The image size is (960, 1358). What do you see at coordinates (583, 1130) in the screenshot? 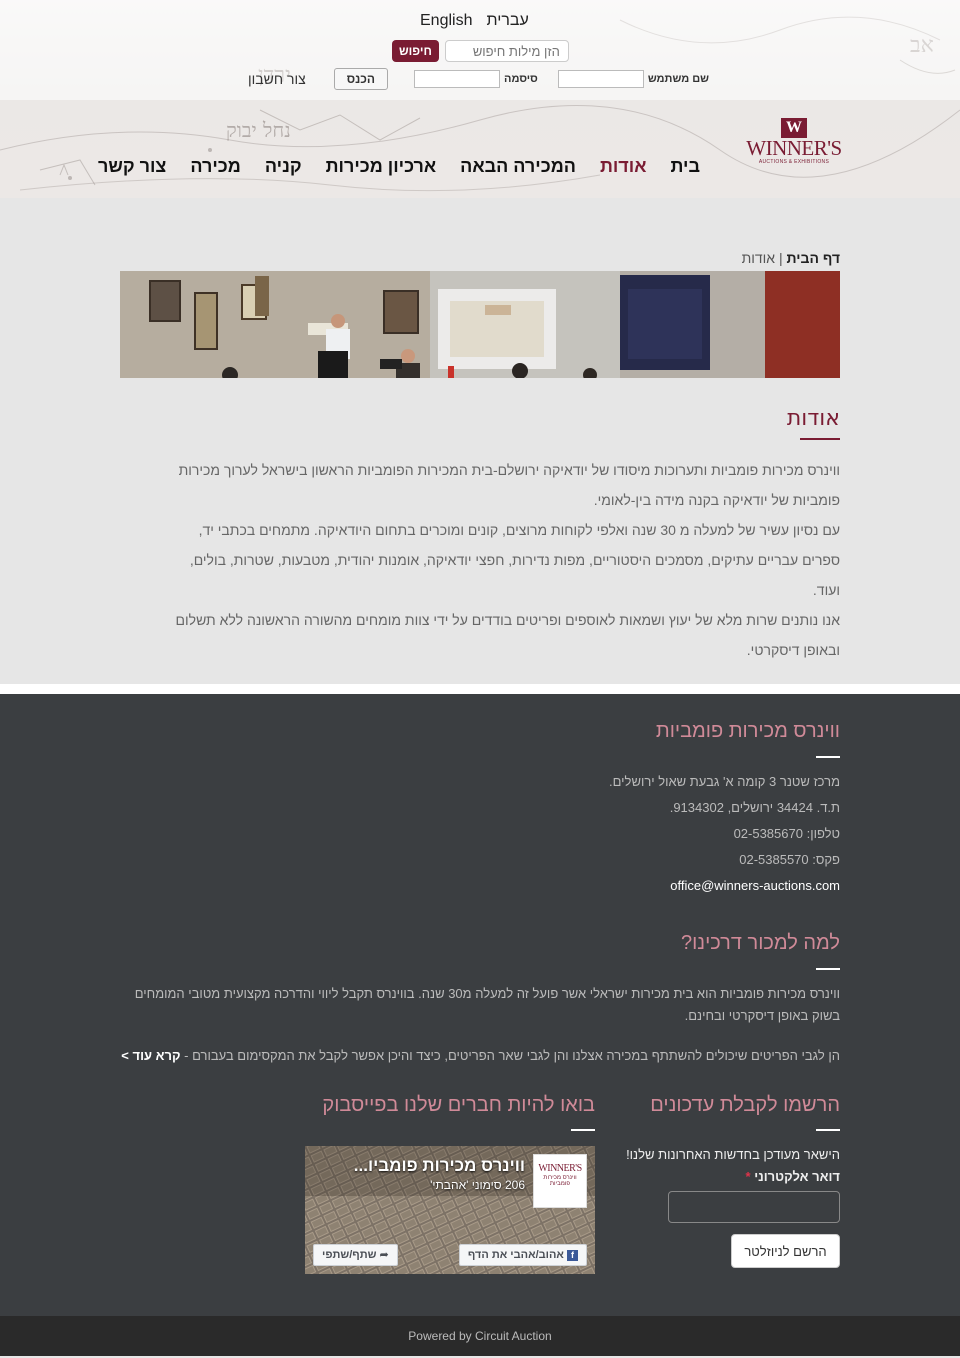
I see `facebook-underline` at bounding box center [583, 1130].